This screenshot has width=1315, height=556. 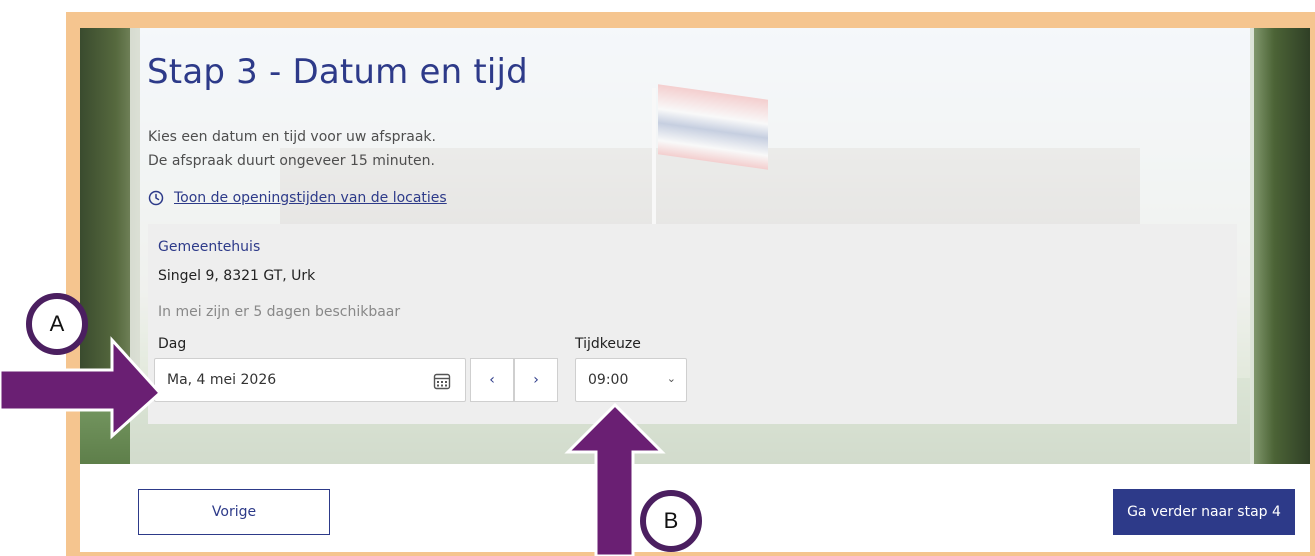 I want to click on time-label: Tijdkeuze, so click(x=608, y=344).